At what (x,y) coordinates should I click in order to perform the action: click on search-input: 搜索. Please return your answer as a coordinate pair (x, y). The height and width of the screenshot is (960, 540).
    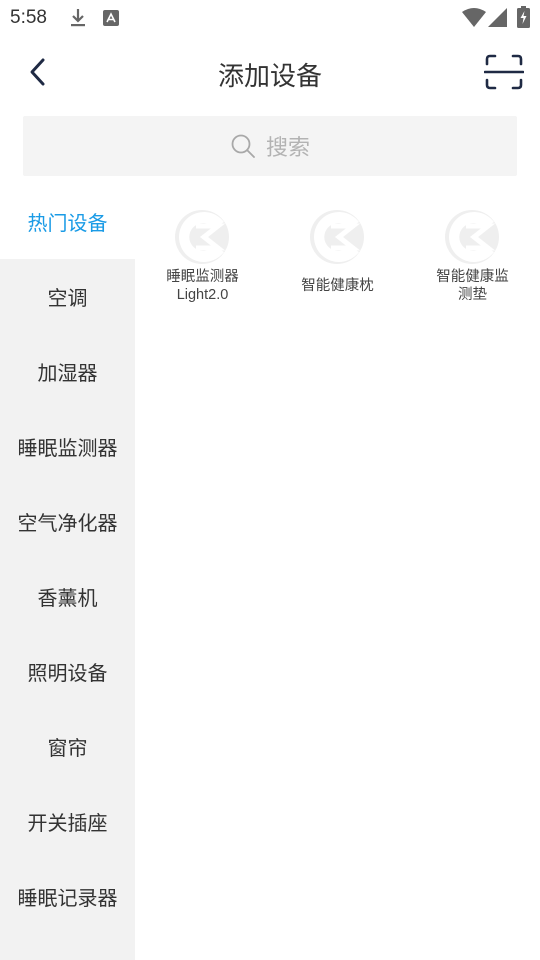
    Looking at the image, I should click on (270, 146).